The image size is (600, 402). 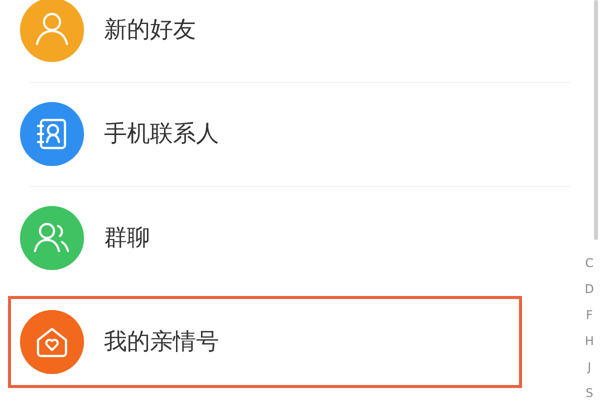 I want to click on entry-label: 我的亲情号, so click(x=161, y=342).